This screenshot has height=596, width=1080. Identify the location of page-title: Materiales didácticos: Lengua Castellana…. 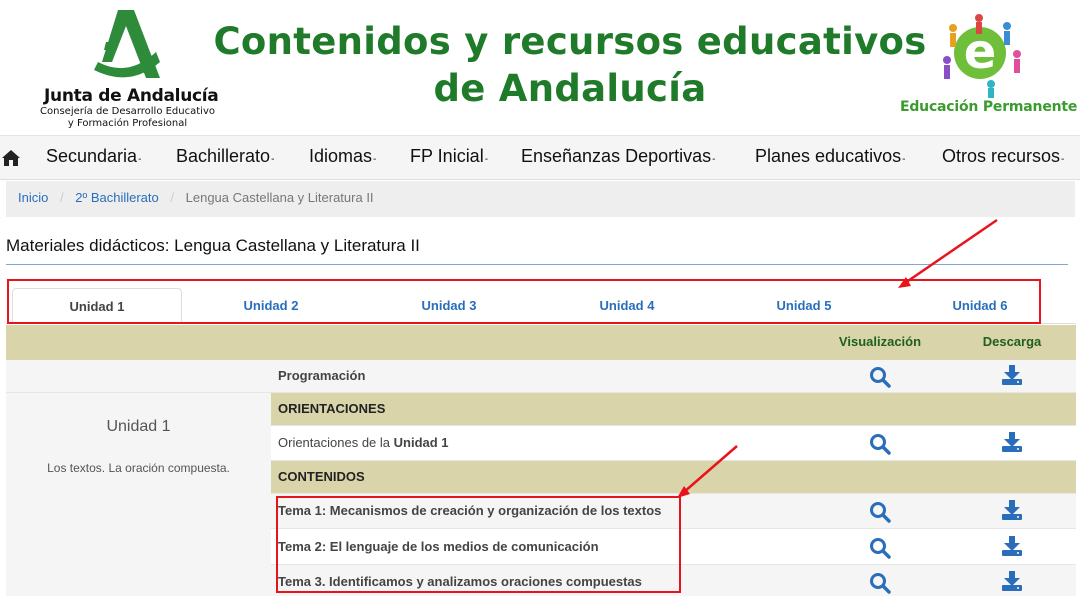
(213, 245).